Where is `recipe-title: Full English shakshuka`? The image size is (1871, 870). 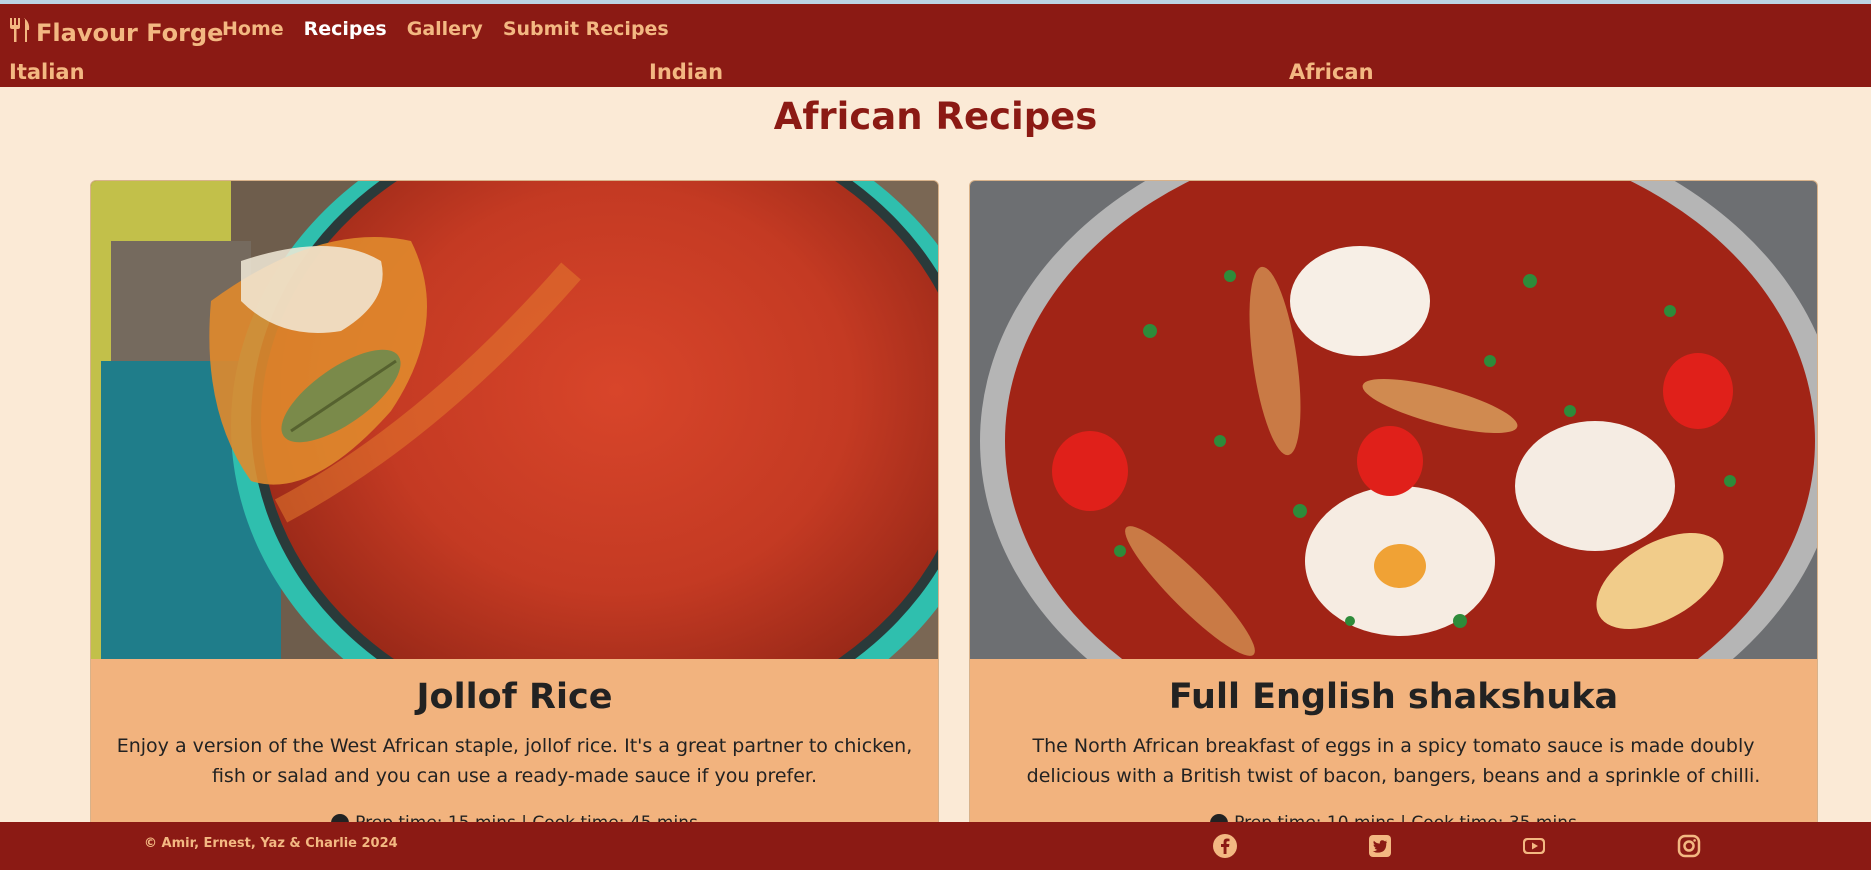
recipe-title: Full English shakshuka is located at coordinates (1393, 697).